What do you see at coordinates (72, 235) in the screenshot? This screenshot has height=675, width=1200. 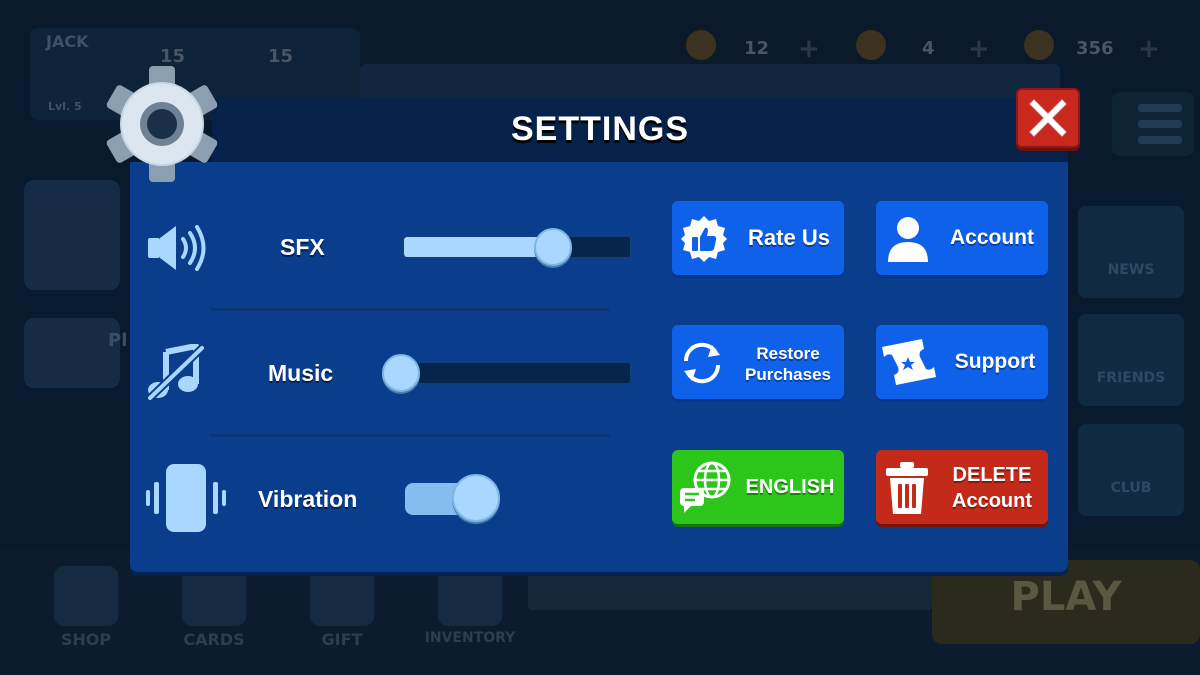 I see `league-icon` at bounding box center [72, 235].